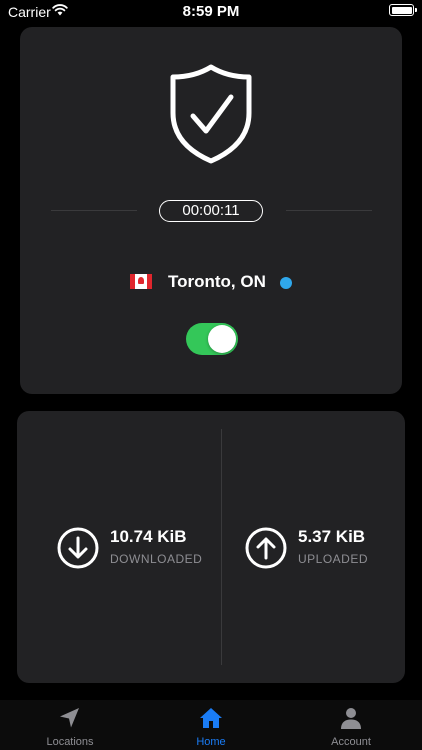 This screenshot has height=750, width=422. I want to click on location-arrow-icon, so click(69, 718).